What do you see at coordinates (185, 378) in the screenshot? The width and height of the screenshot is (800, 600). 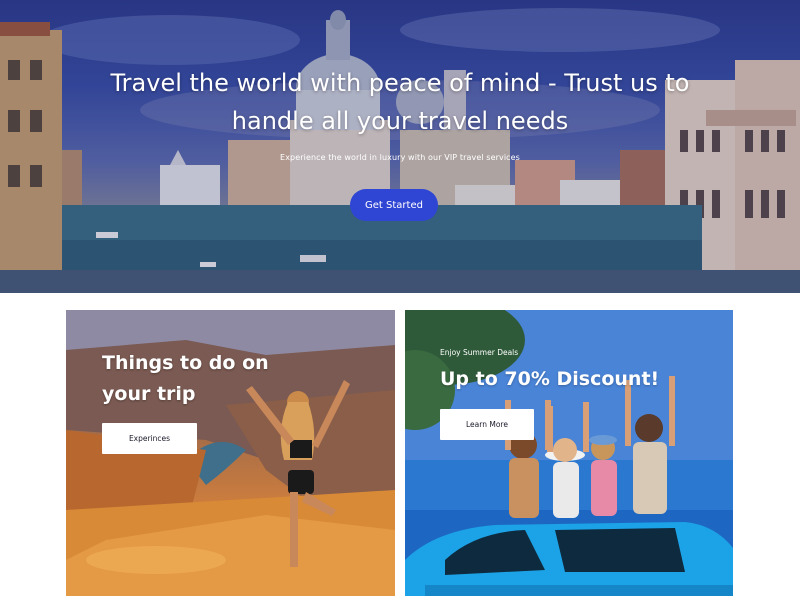 I see `card-title: Things to do on your trip` at bounding box center [185, 378].